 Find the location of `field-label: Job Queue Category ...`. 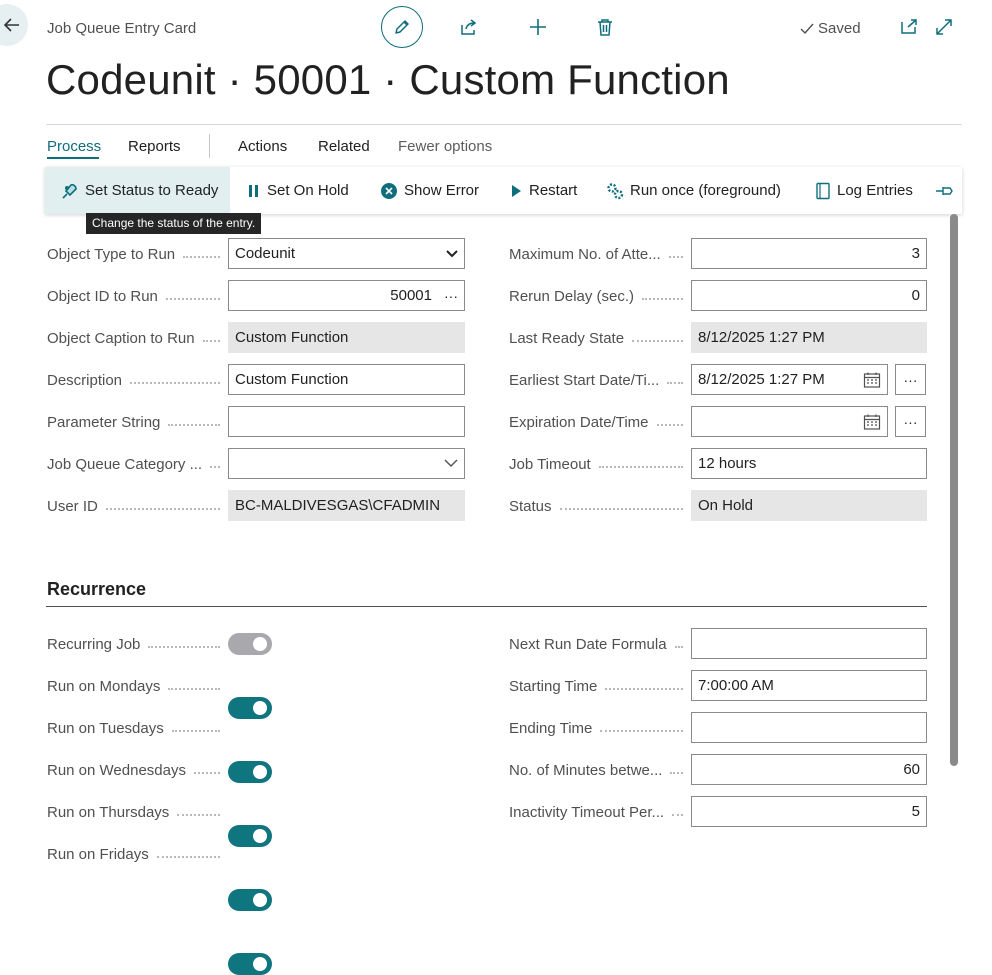

field-label: Job Queue Category ... is located at coordinates (125, 464).